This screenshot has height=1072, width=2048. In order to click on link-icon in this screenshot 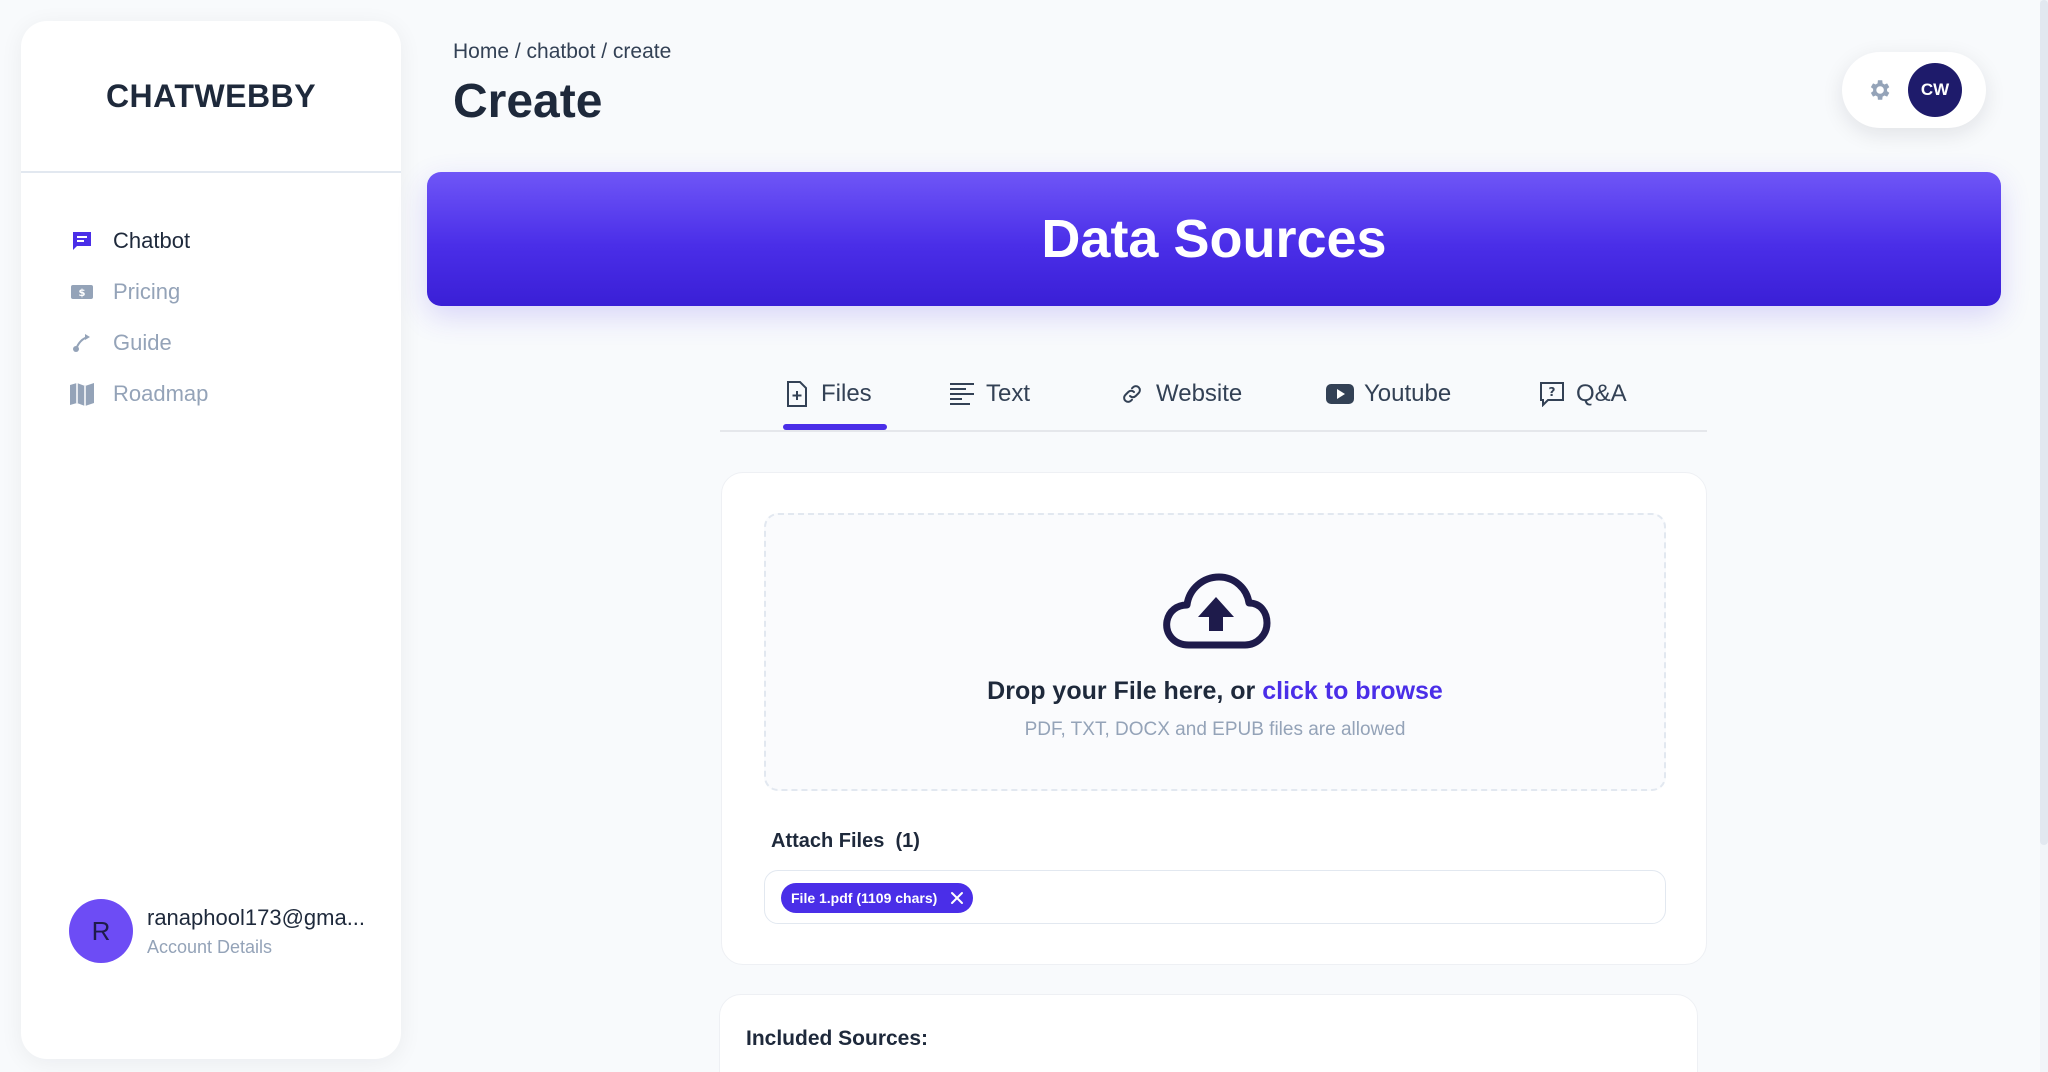, I will do `click(1132, 394)`.